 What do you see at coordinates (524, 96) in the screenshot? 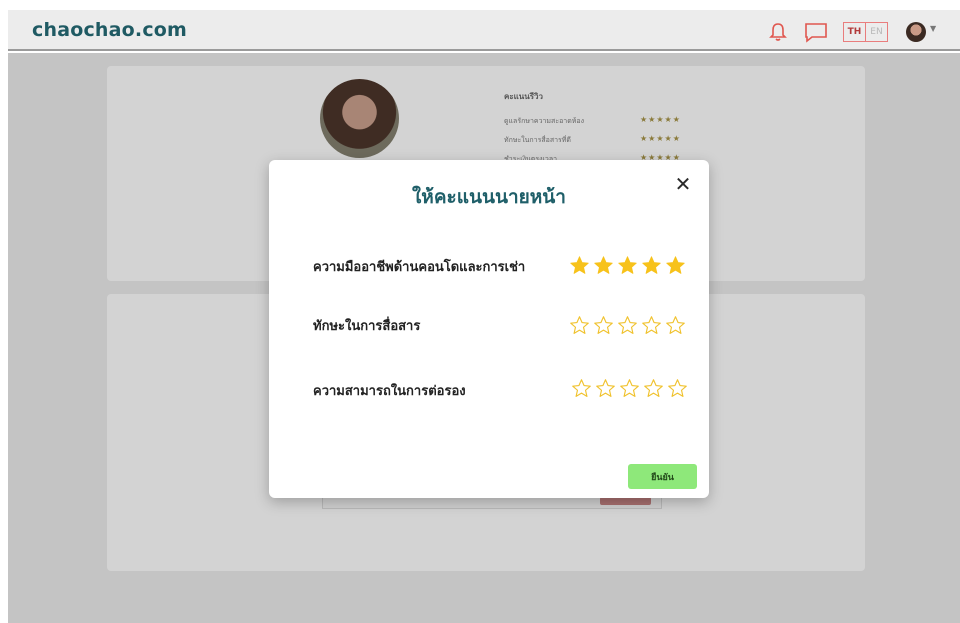
I see `review-heading: คะแนนรีวิว` at bounding box center [524, 96].